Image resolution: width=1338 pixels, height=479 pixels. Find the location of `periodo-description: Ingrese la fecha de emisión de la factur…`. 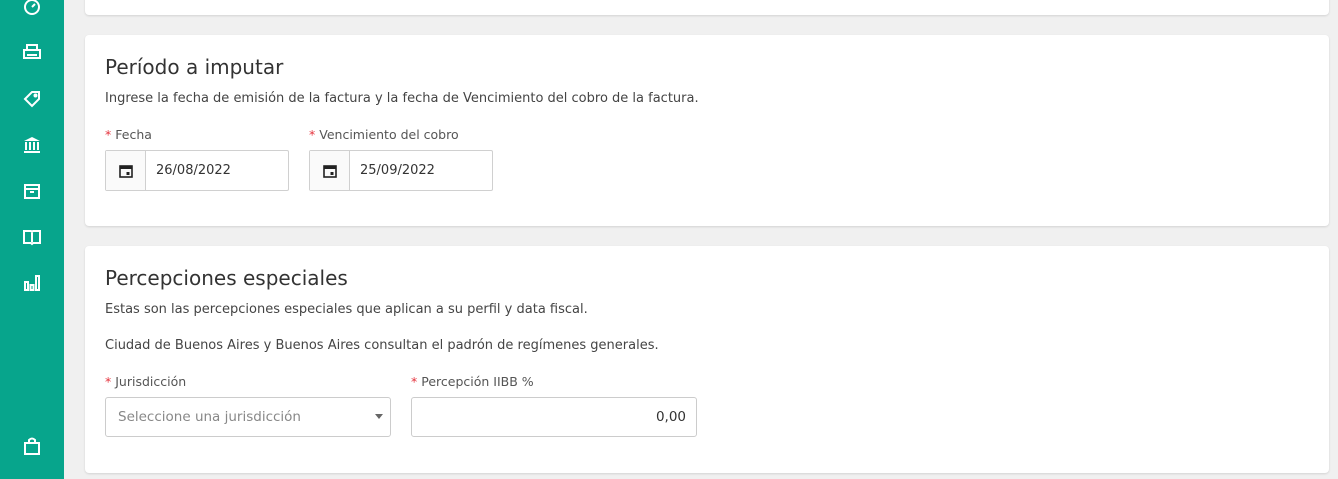

periodo-description: Ingrese la fecha de emisión de la factur… is located at coordinates (402, 98).